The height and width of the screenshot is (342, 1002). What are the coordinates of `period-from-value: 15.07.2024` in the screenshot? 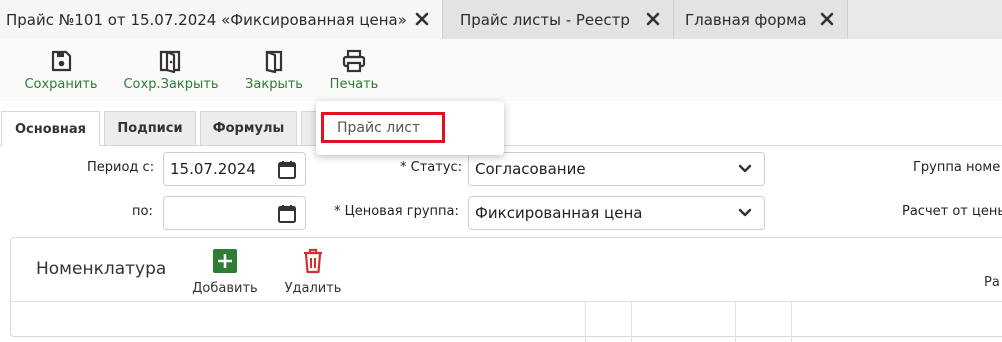 It's located at (213, 169).